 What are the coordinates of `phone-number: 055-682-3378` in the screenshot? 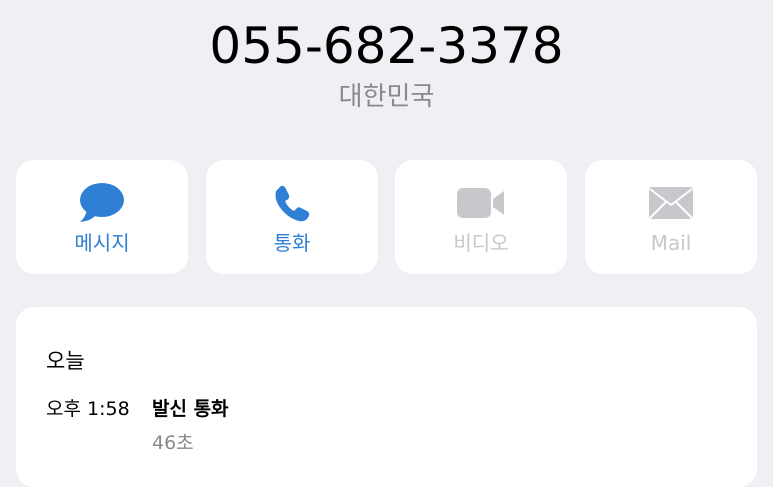 It's located at (386, 46).